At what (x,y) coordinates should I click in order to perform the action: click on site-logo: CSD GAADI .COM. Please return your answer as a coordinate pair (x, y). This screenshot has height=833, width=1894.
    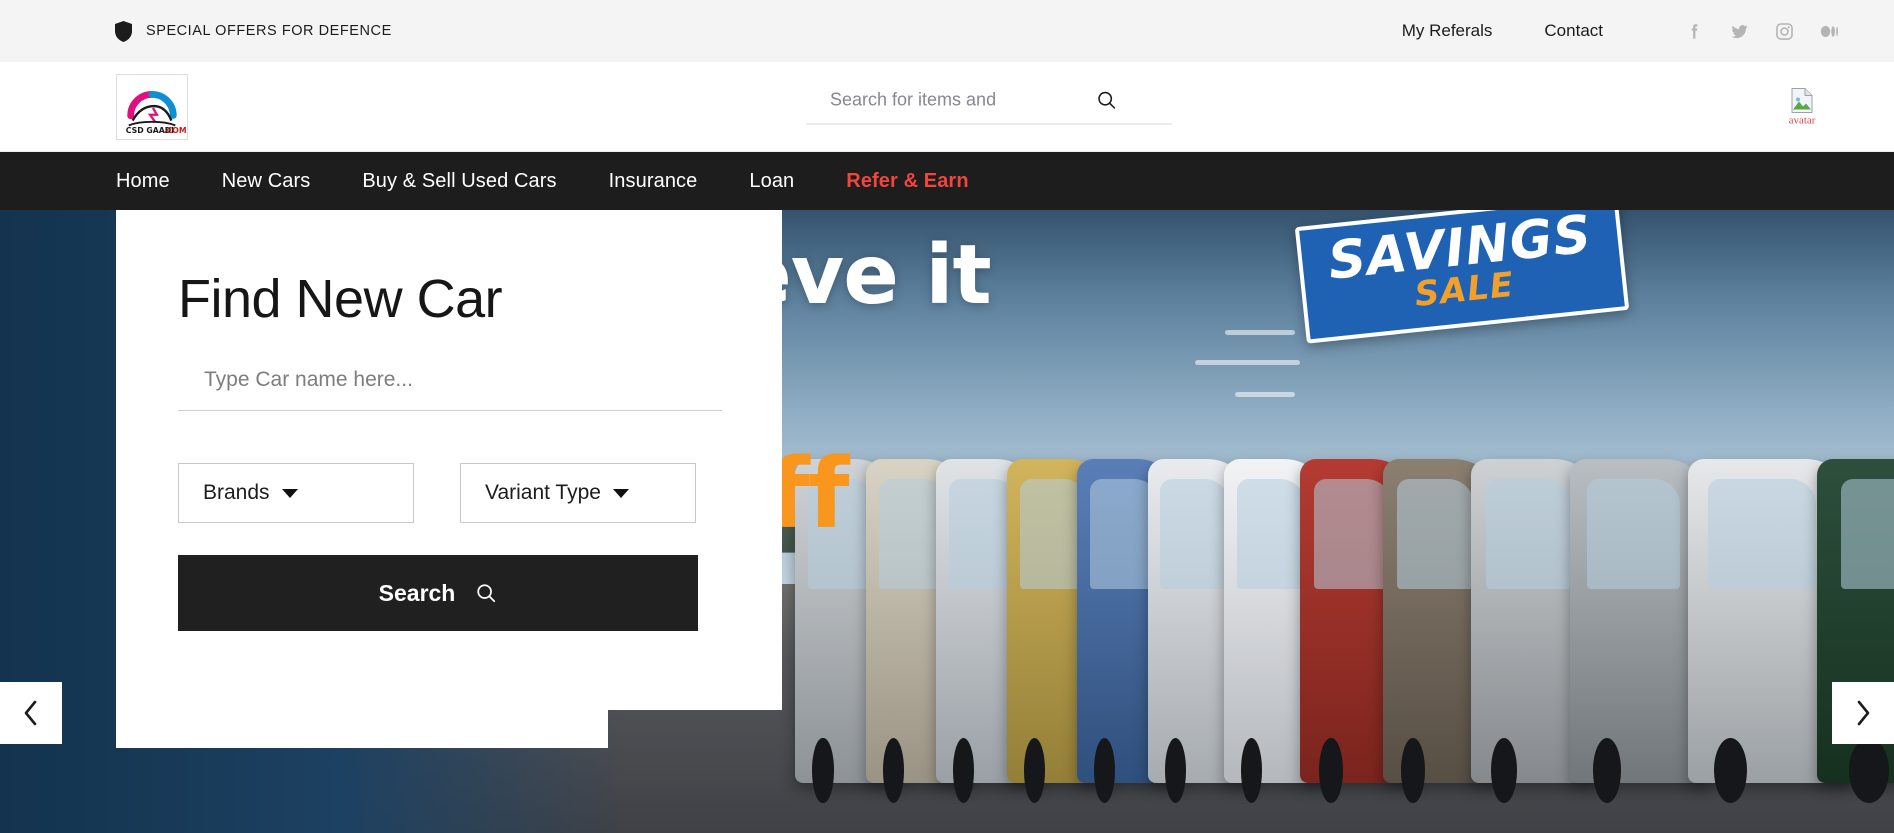
    Looking at the image, I should click on (152, 106).